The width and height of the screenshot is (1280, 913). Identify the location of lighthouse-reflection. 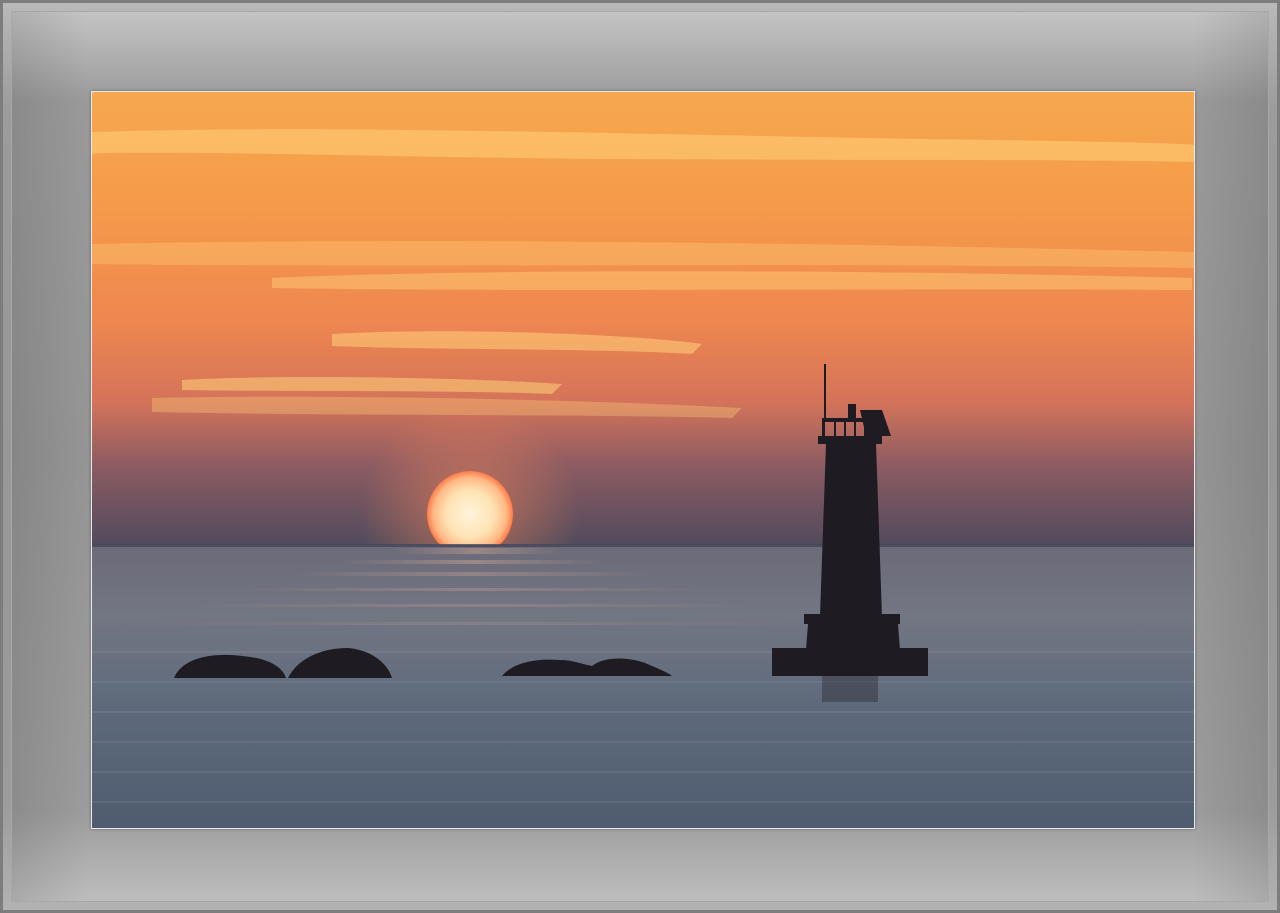
(850, 689).